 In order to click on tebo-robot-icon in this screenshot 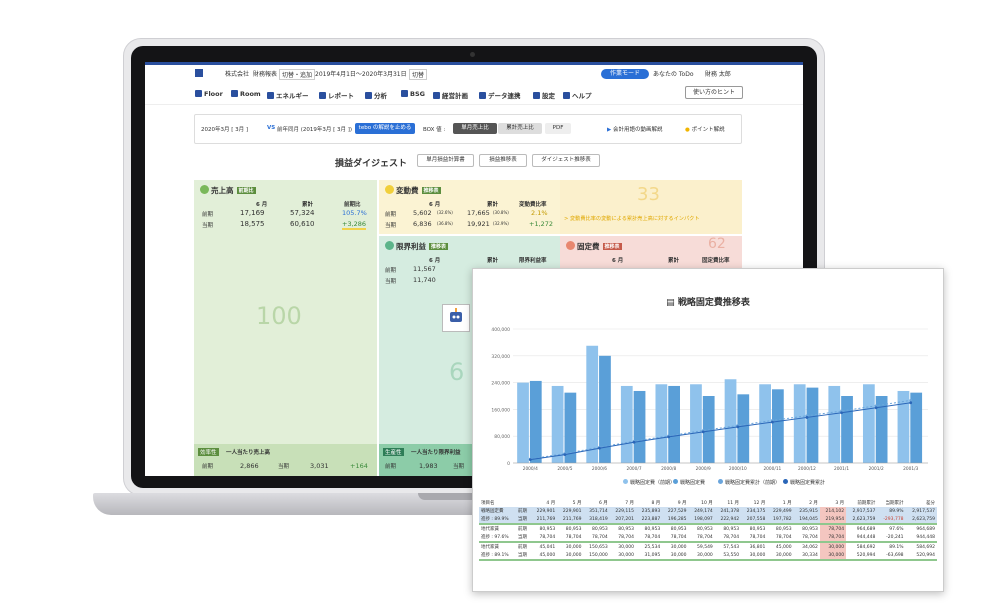, I will do `click(456, 318)`.